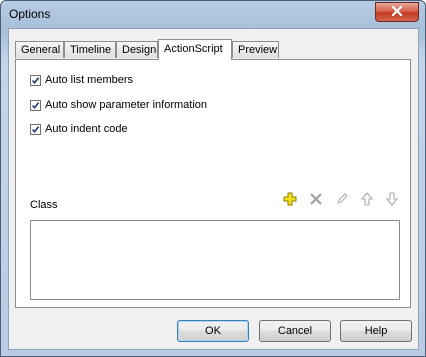  I want to click on auto-show-parameter-label: Auto show parameter information, so click(126, 105).